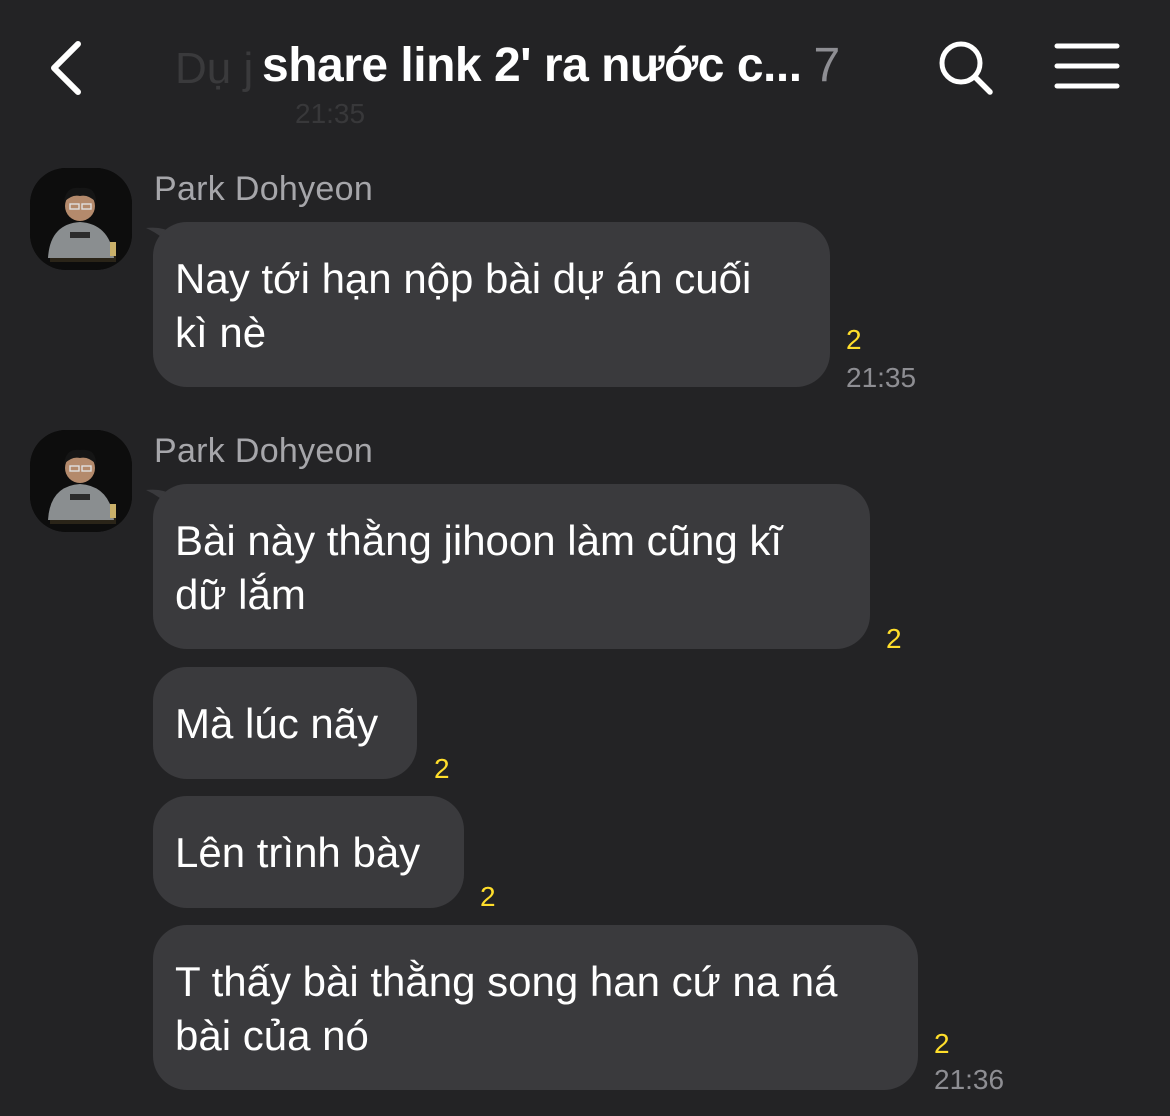 This screenshot has width=1170, height=1116. I want to click on message-time: 21:36, so click(969, 1079).